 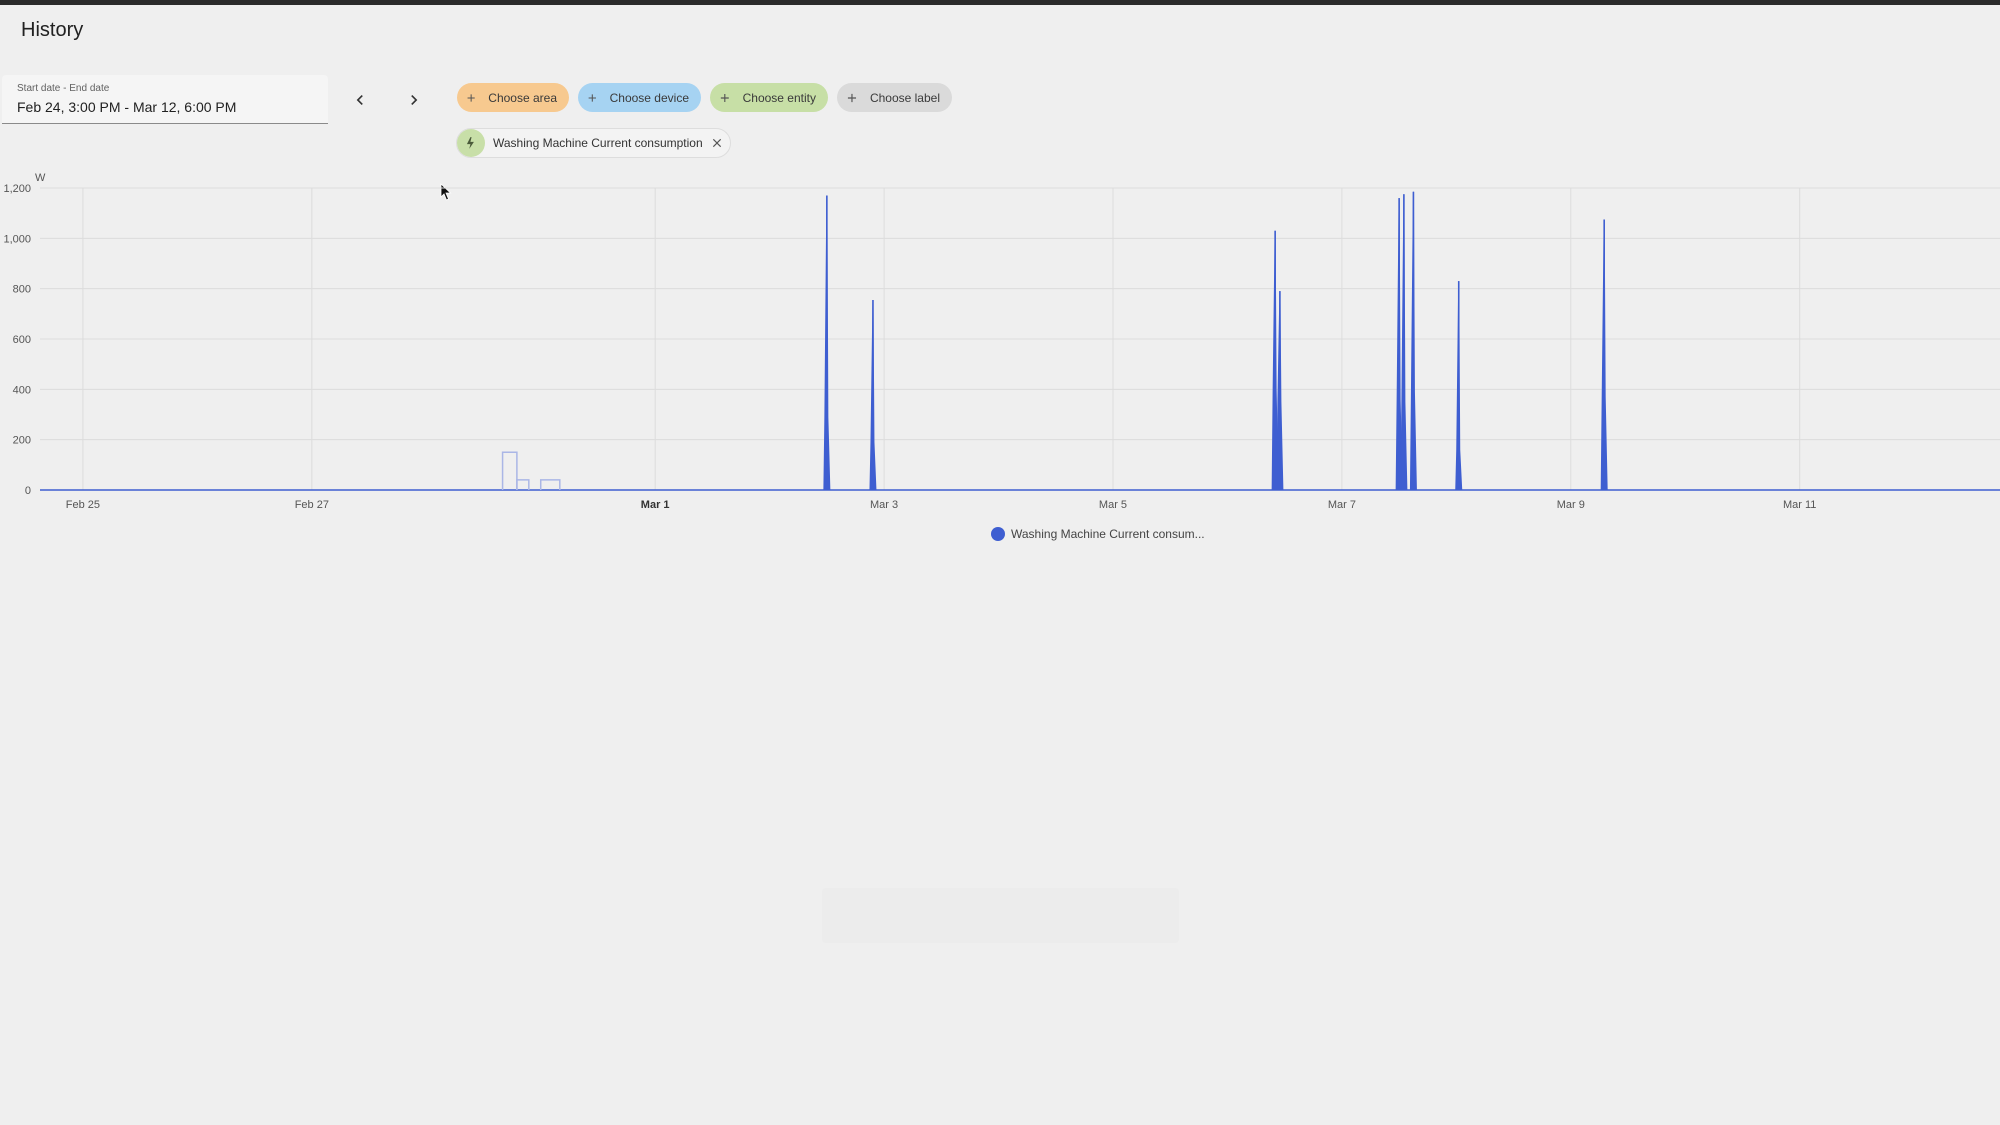 I want to click on y-tick-label: 1,200, so click(x=17, y=189).